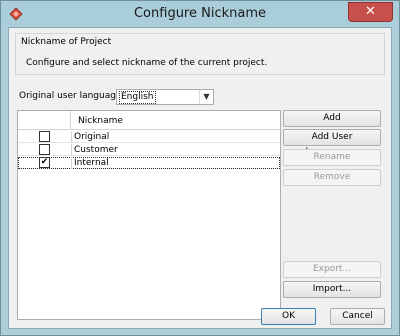  I want to click on close-icon: ✕, so click(370, 11).